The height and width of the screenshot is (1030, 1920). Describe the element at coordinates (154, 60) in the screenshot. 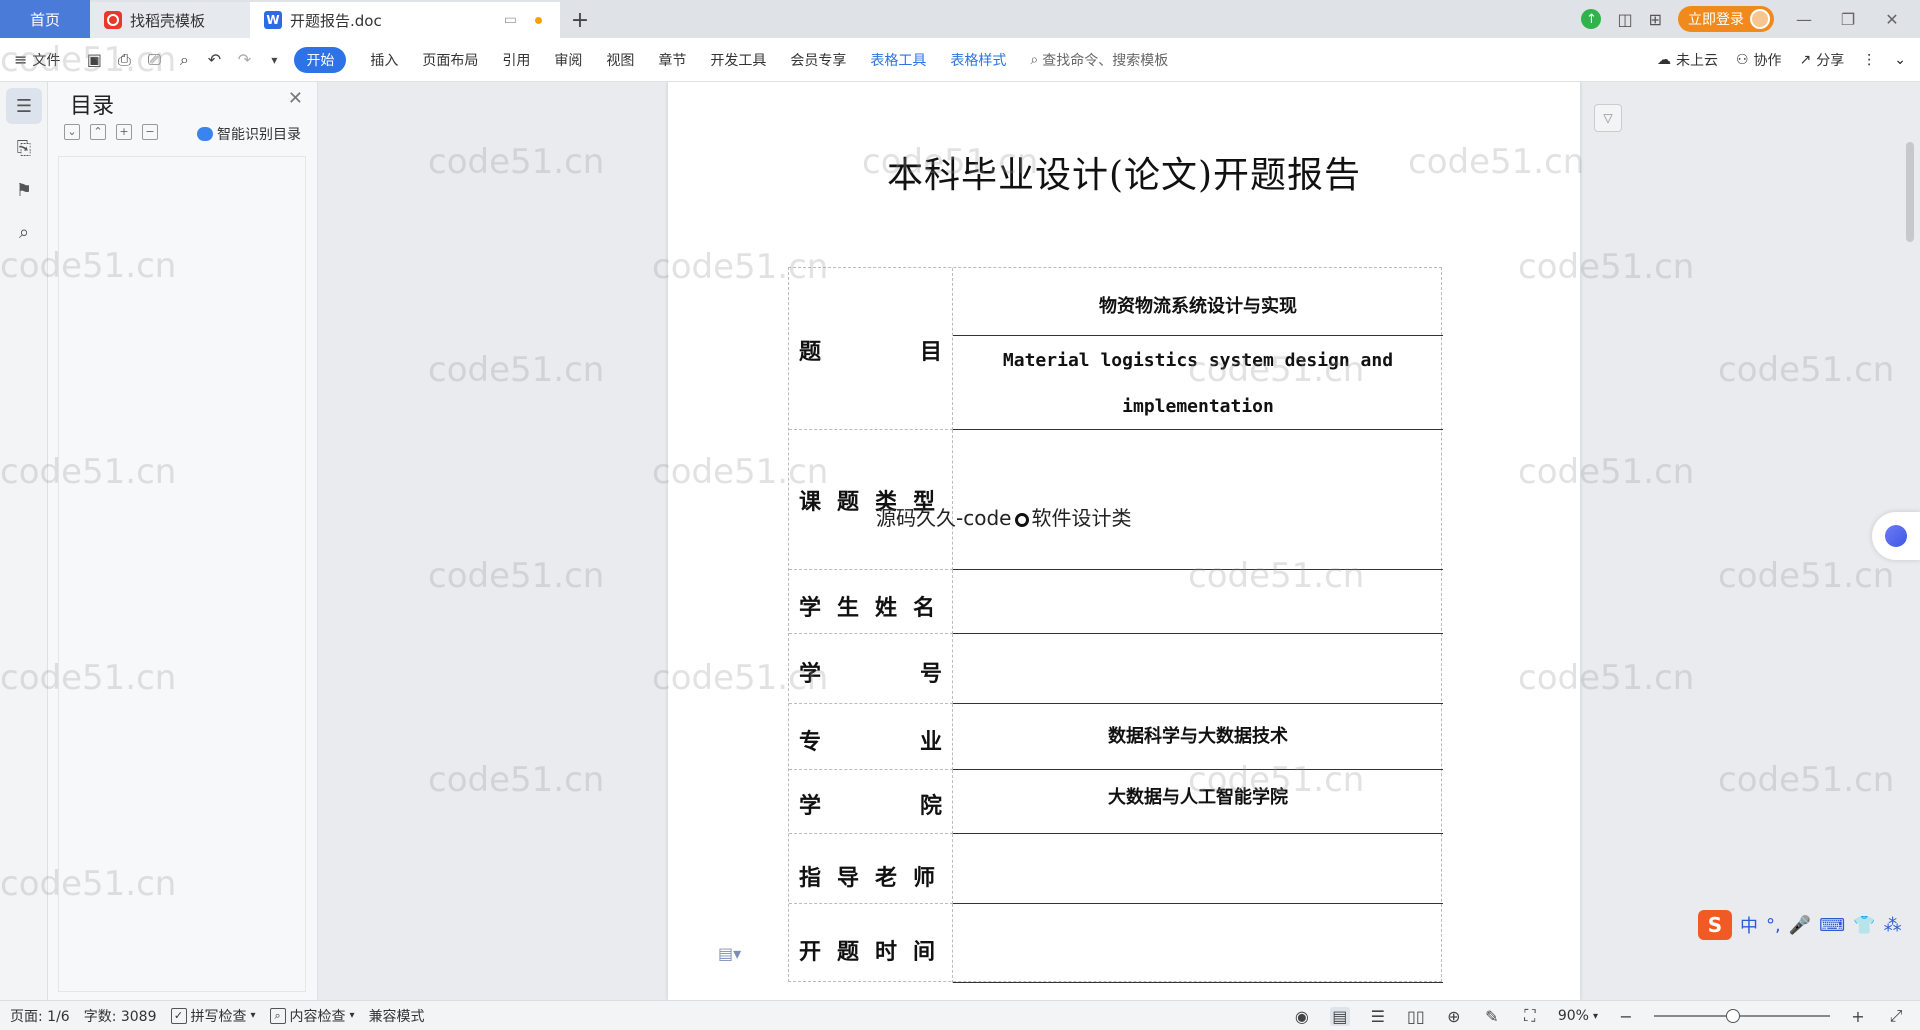

I see `print-icon: ⎚` at that location.